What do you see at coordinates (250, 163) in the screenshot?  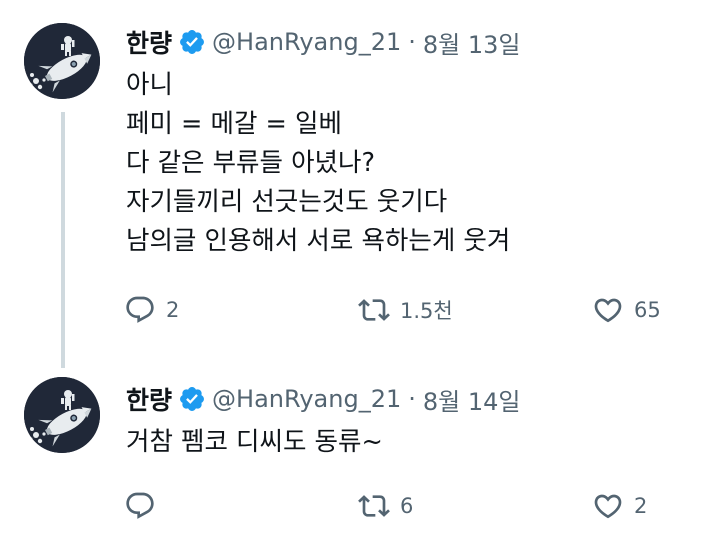 I see `tweet-text-line: 다 같은 부류들 아녔나?` at bounding box center [250, 163].